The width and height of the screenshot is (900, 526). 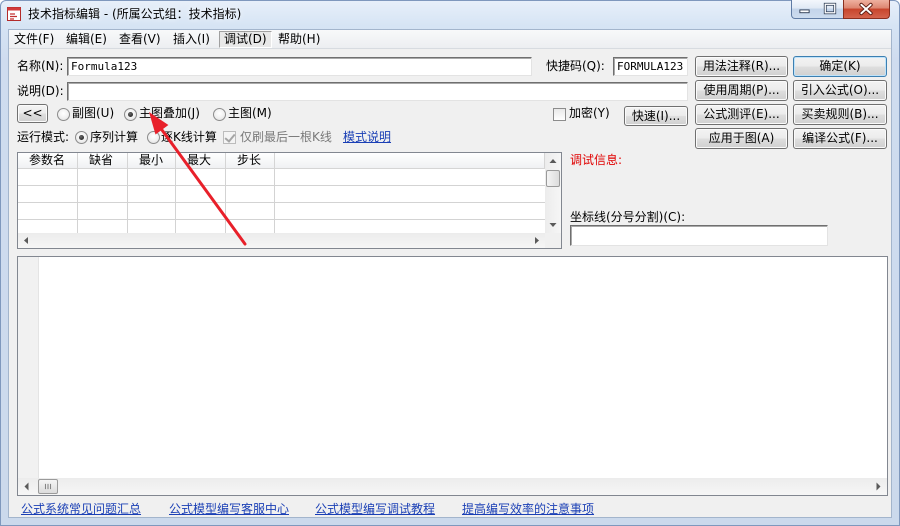 I want to click on menu-debug: 调试(D), so click(x=245, y=39).